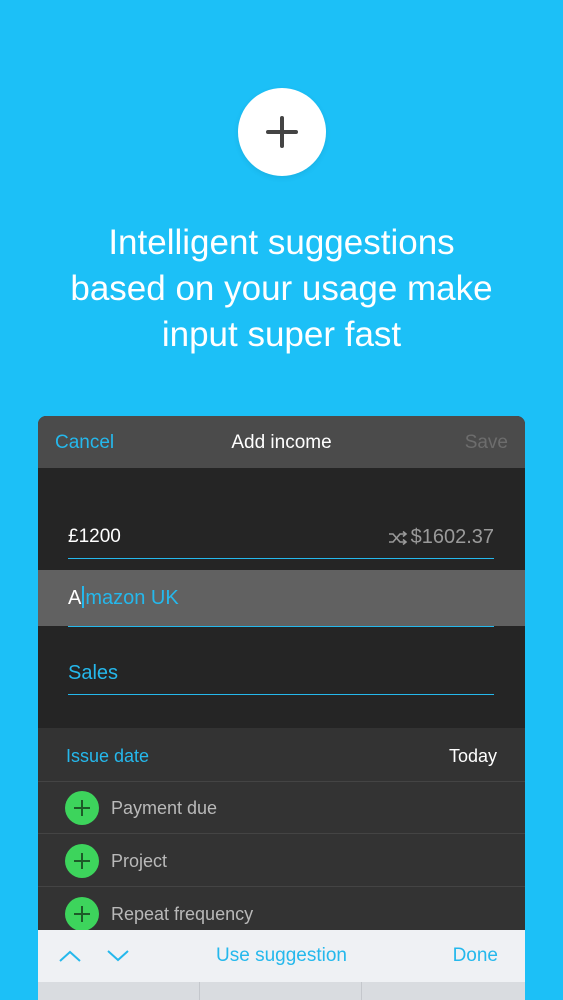 This screenshot has width=563, height=1000. Describe the element at coordinates (281, 334) in the screenshot. I see `headline-line: input super fast` at that location.